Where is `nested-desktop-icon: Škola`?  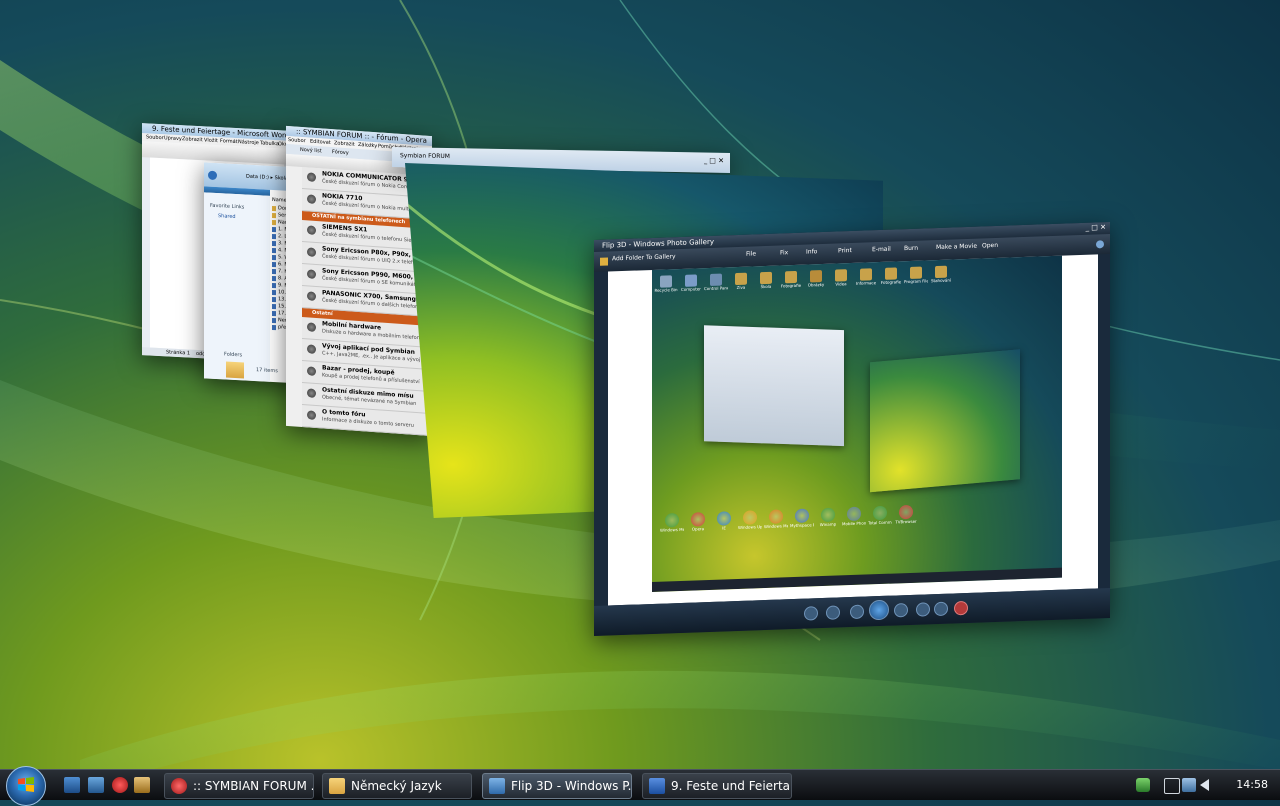
nested-desktop-icon: Škola is located at coordinates (766, 280).